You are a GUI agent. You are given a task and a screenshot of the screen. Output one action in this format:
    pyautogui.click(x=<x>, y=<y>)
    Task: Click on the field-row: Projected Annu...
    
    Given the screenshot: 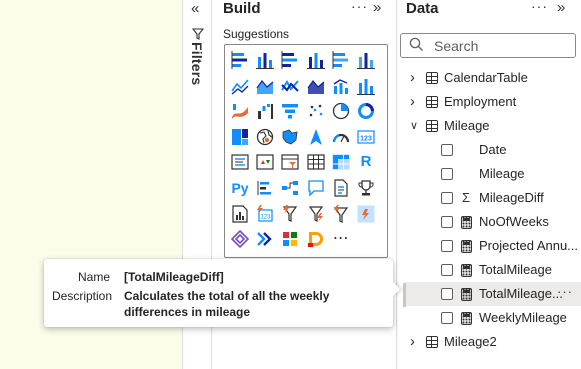 What is the action you would take?
    pyautogui.click(x=493, y=246)
    